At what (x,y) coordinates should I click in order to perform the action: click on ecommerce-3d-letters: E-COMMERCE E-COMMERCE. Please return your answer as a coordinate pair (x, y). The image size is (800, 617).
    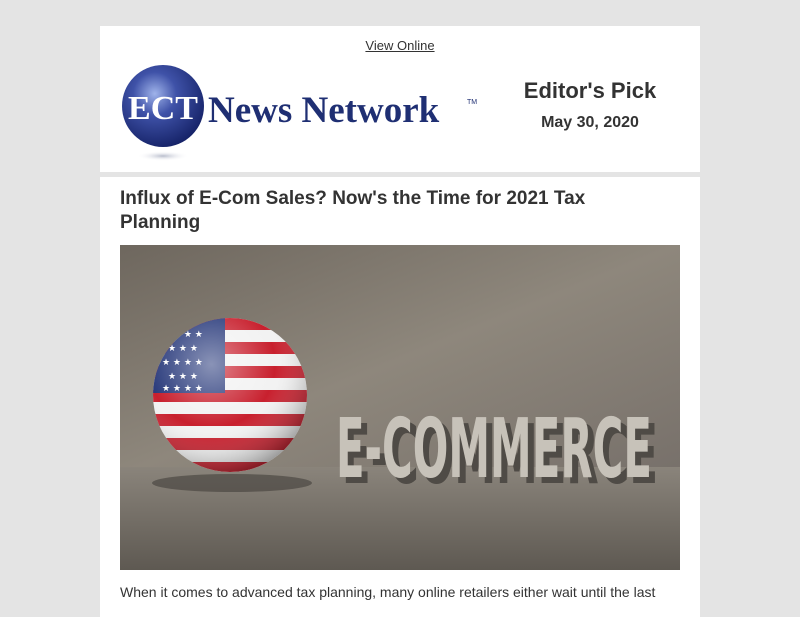
    Looking at the image, I should click on (497, 452).